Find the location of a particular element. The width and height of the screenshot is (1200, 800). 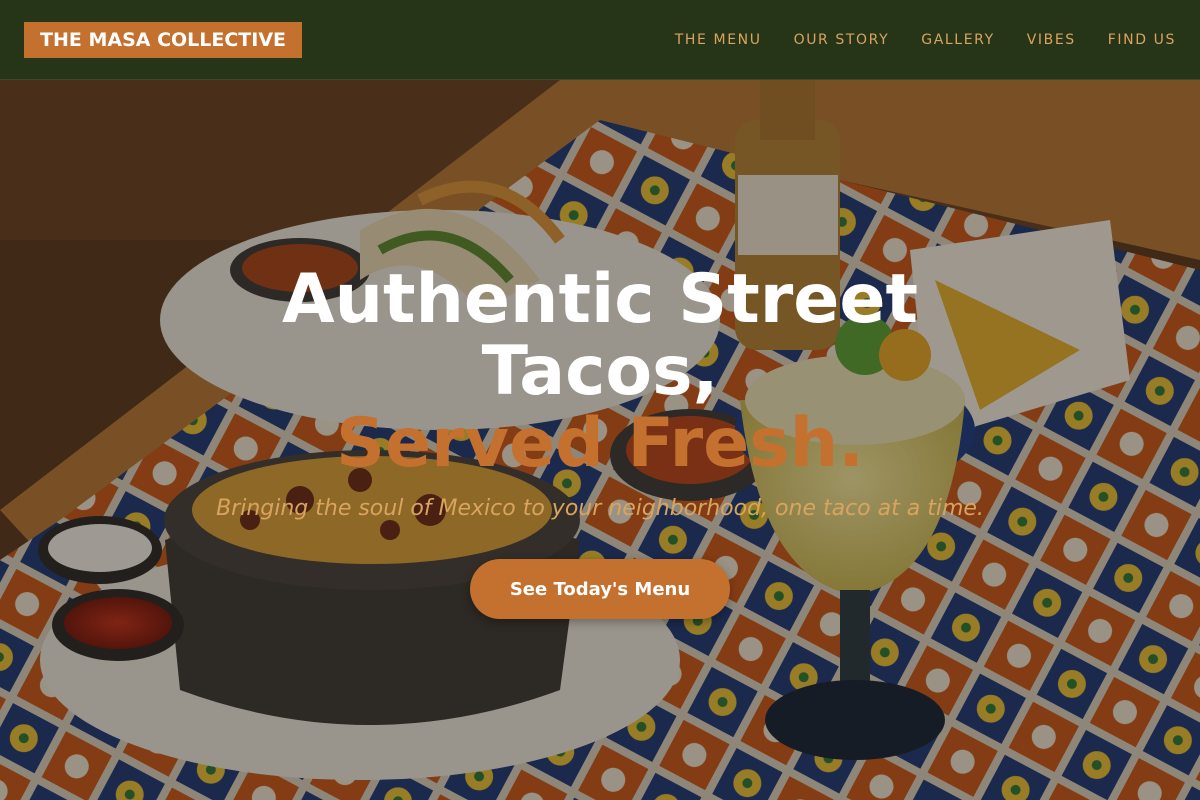

nav-item-vibes: VIBES is located at coordinates (1051, 40).